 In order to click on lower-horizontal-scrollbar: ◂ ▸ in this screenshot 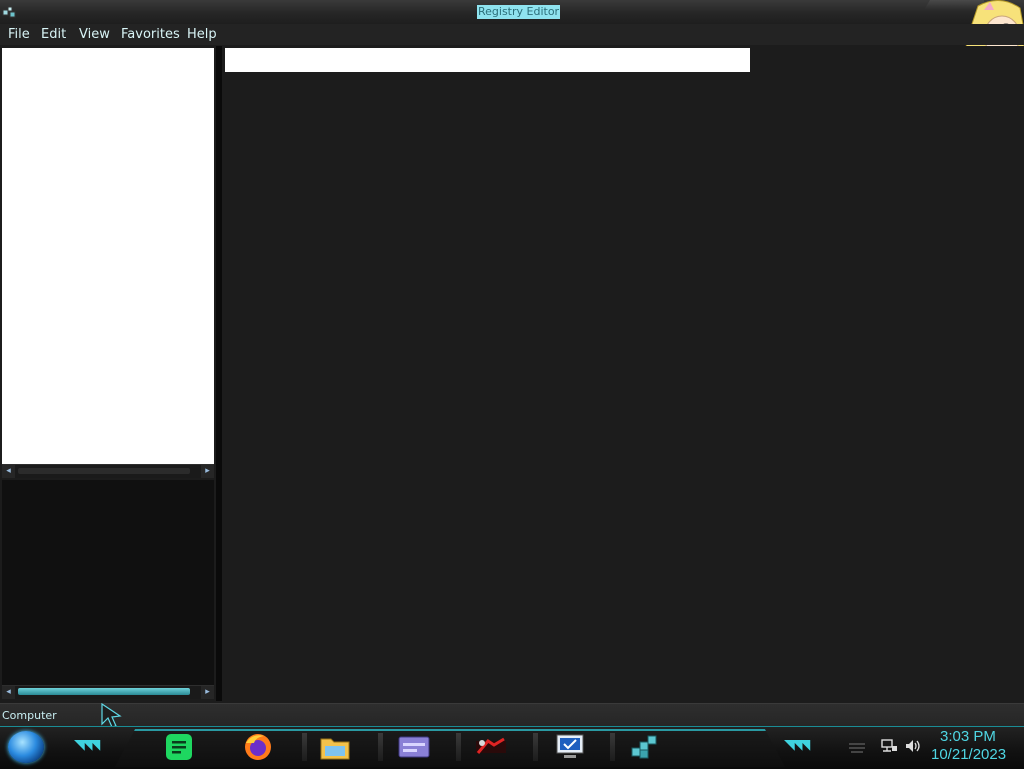, I will do `click(108, 692)`.